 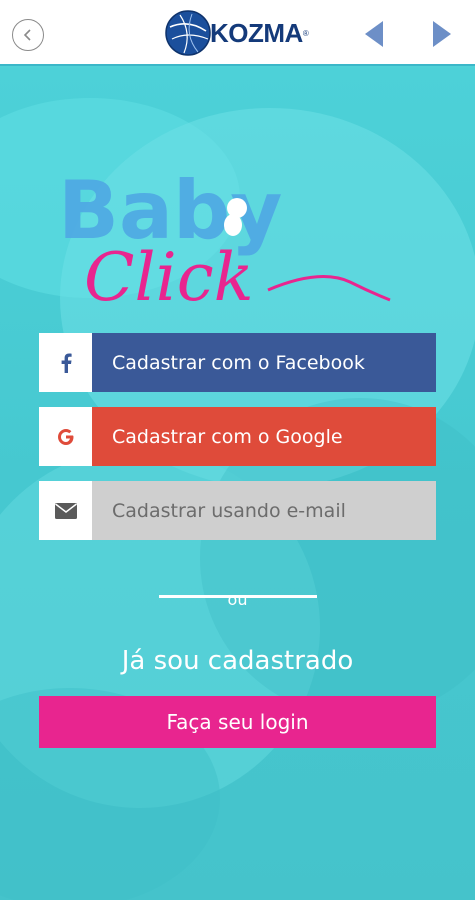 What do you see at coordinates (264, 362) in the screenshot?
I see `facebook-signup-label: Cadastrar com o Facebook` at bounding box center [264, 362].